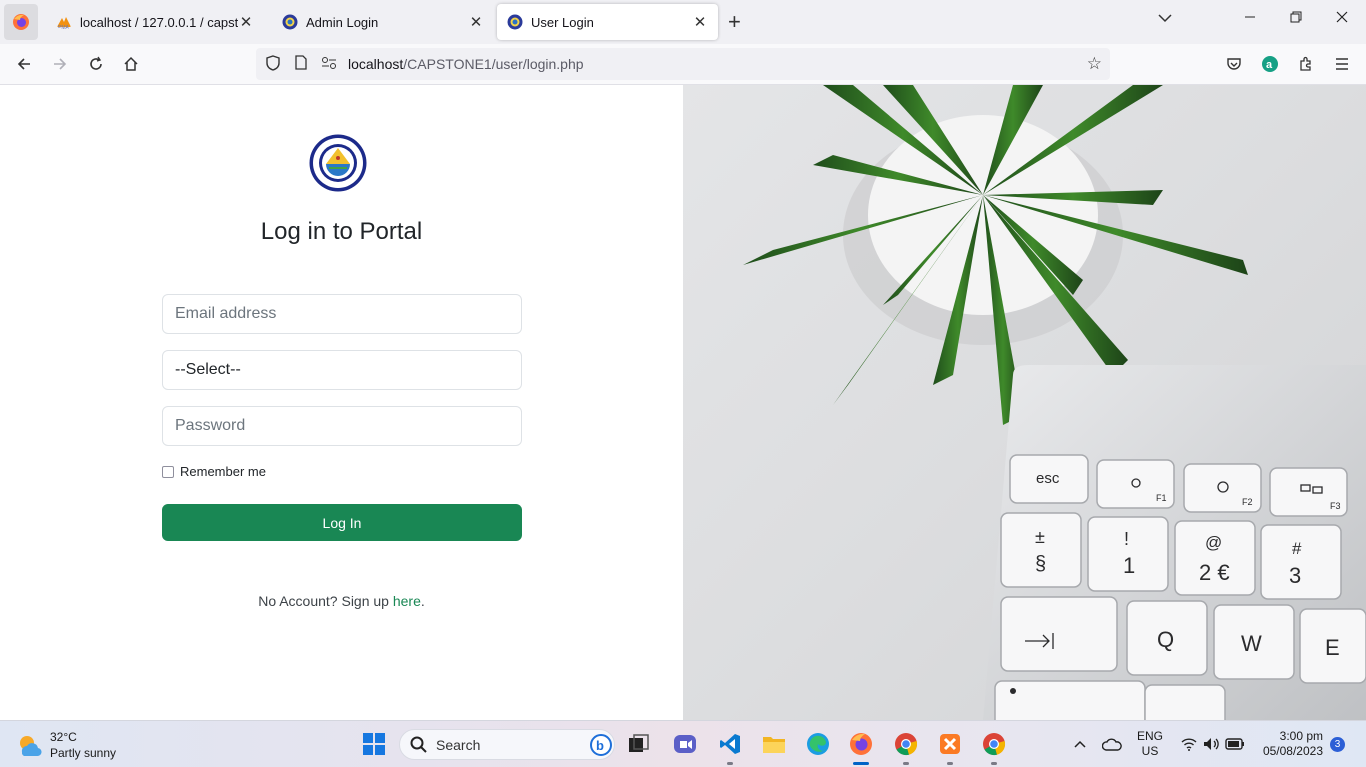 The image size is (1366, 767). Describe the element at coordinates (734, 22) in the screenshot. I see `new-tab-button: +` at that location.